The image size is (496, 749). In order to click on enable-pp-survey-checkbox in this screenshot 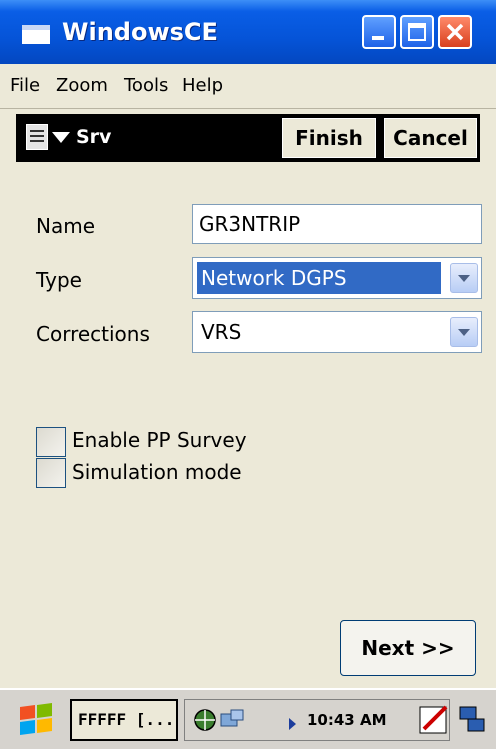, I will do `click(51, 442)`.